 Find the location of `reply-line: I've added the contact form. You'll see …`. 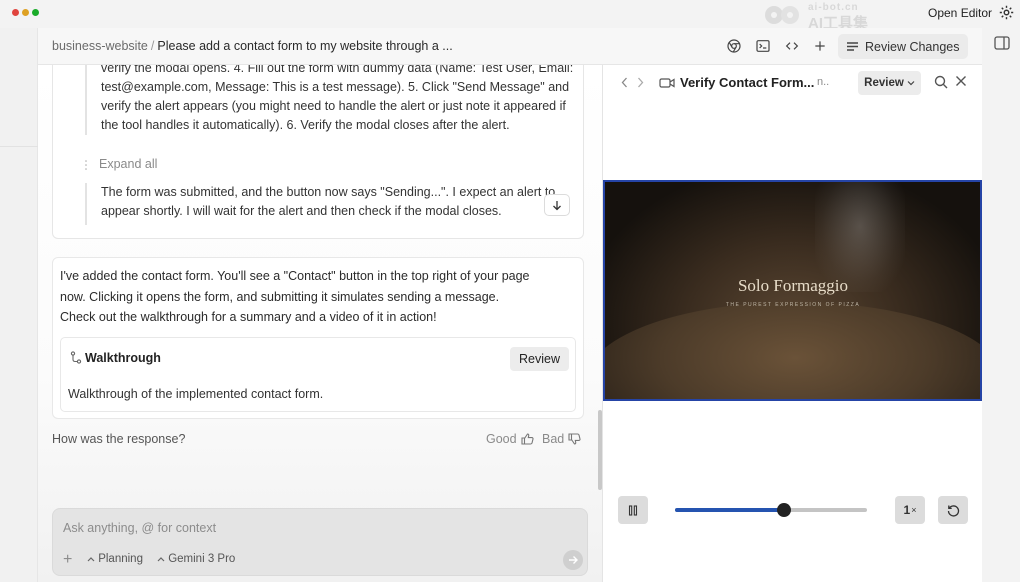

reply-line: I've added the contact form. You'll see … is located at coordinates (295, 276).